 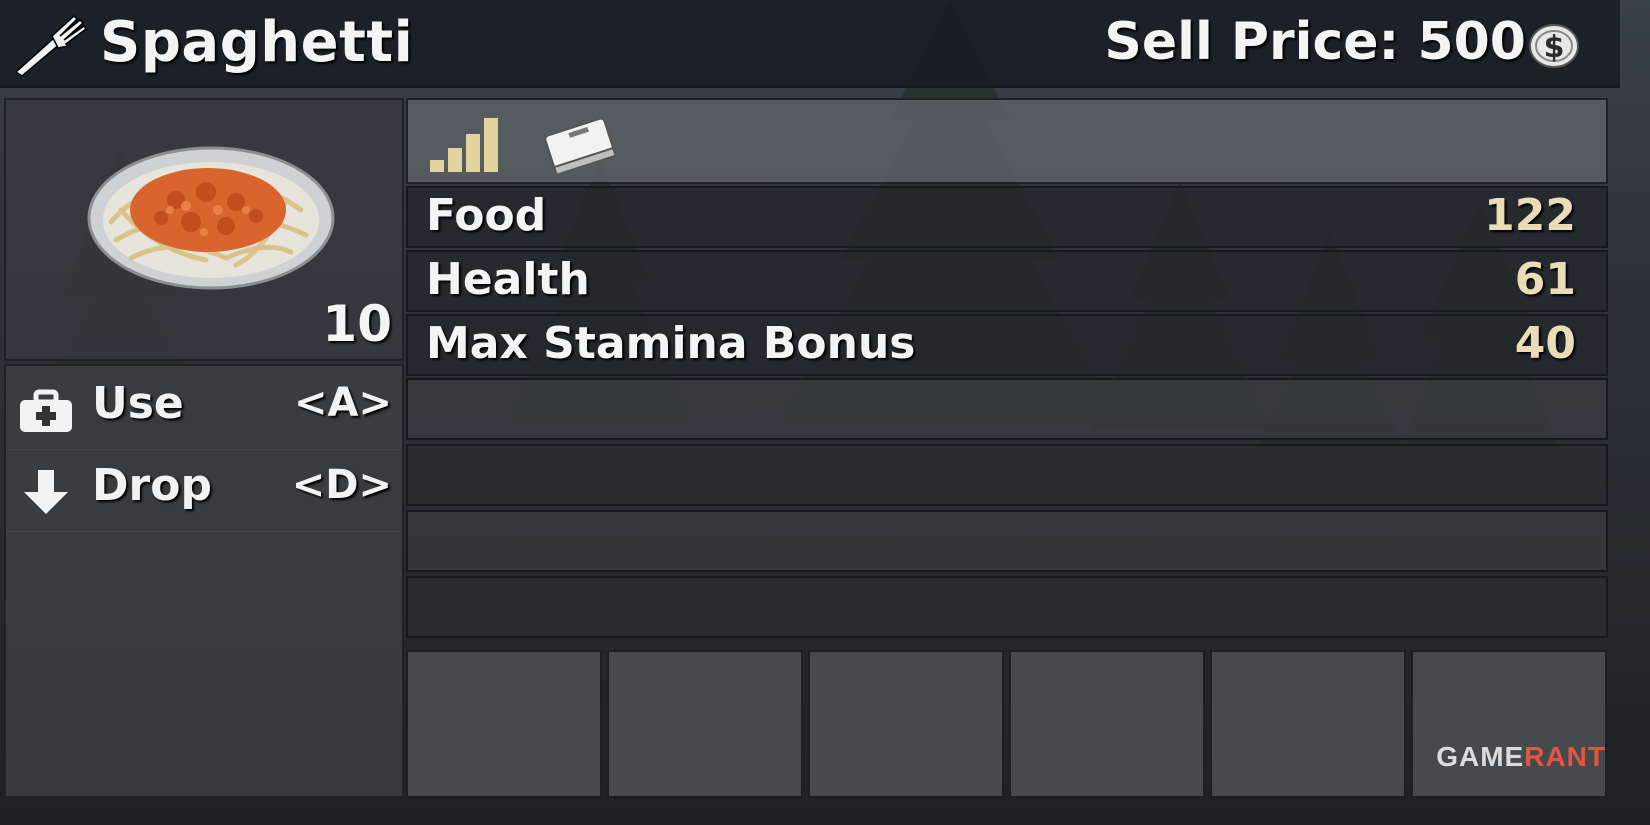 What do you see at coordinates (343, 403) in the screenshot?
I see `use-key-hint: <A>` at bounding box center [343, 403].